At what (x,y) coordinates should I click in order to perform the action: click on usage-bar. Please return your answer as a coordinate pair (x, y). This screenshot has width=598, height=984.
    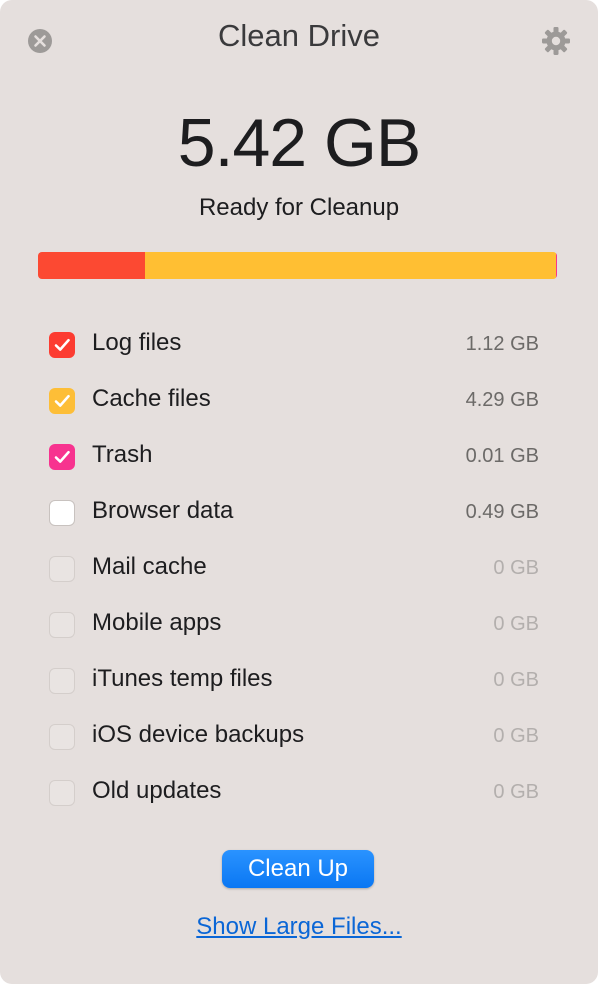
    Looking at the image, I should click on (297, 265).